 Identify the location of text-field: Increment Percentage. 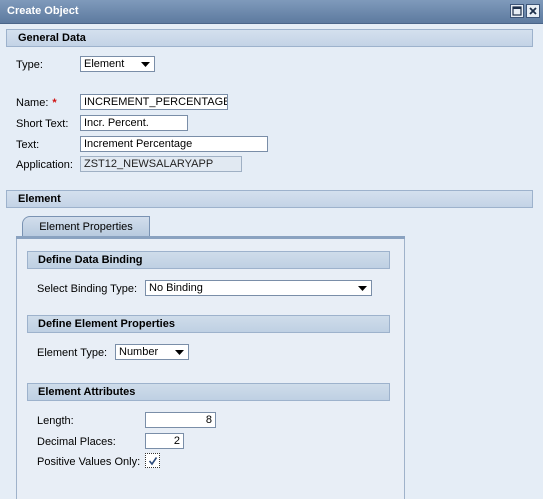
(174, 144).